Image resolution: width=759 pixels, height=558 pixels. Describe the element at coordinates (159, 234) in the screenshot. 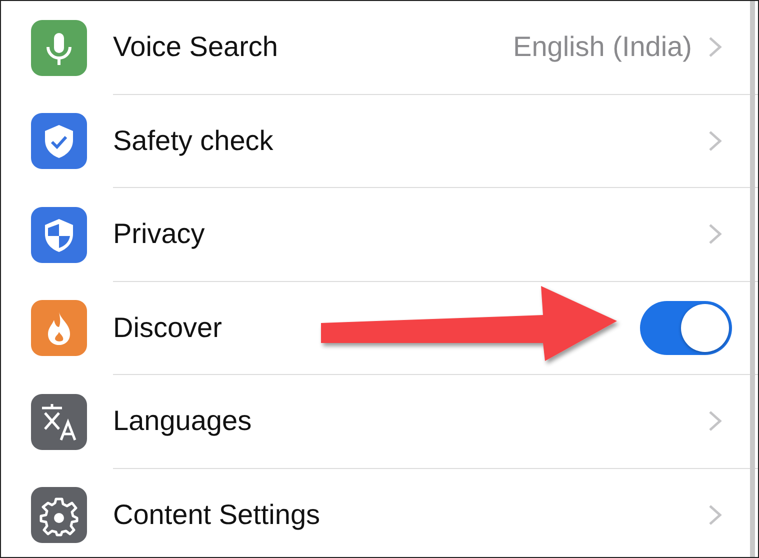

I see `setting-label: Privacy` at that location.